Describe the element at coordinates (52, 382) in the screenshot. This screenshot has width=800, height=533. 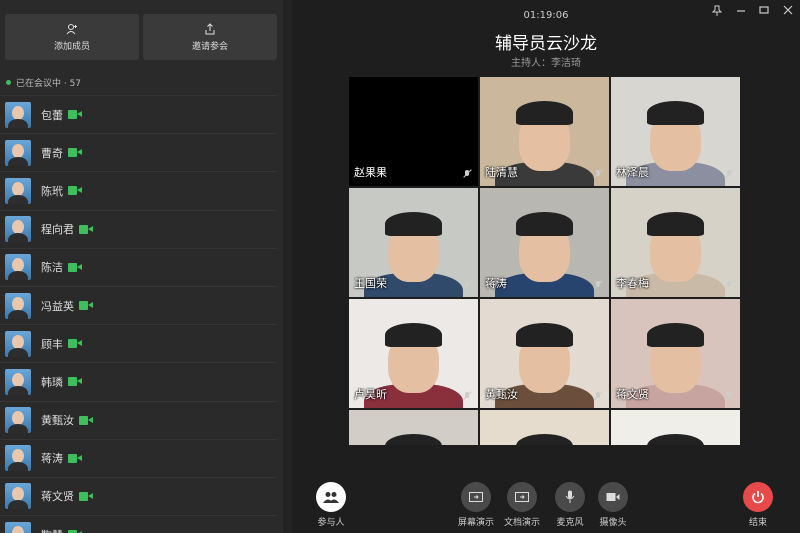
I see `member-name: 韩璘` at that location.